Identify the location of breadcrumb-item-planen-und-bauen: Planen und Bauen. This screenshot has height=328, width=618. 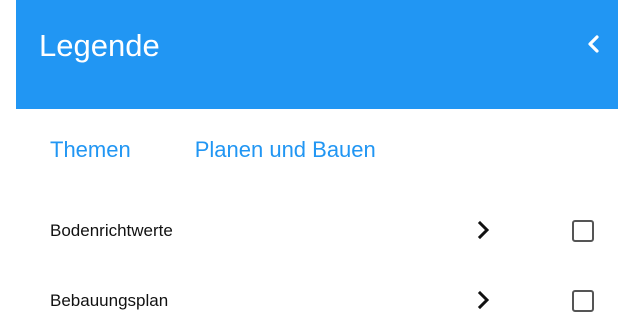
(285, 150).